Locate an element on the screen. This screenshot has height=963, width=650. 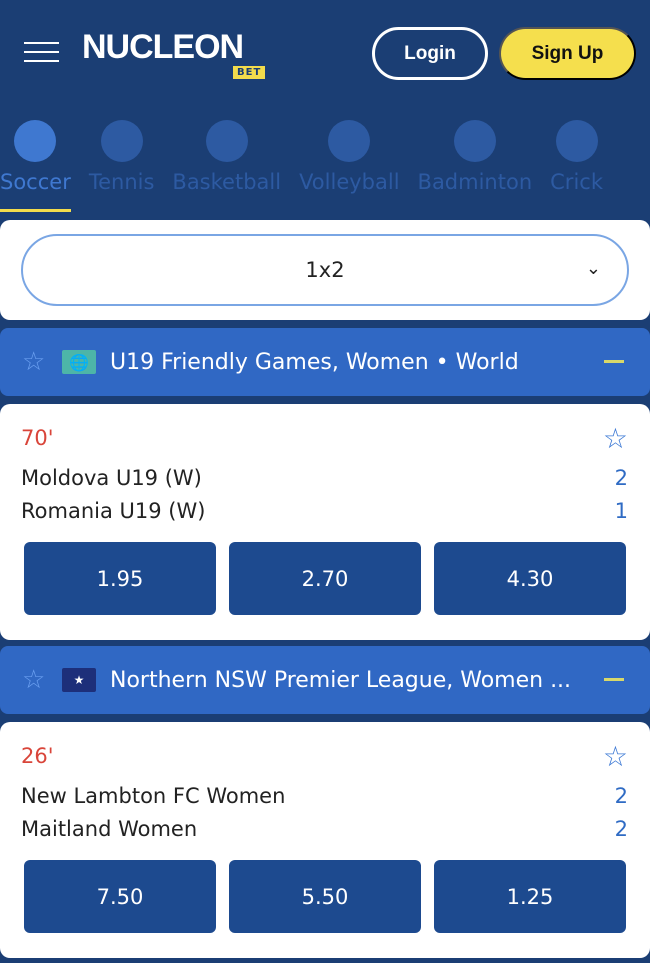
odds-button-draw: 5.50 is located at coordinates (325, 896).